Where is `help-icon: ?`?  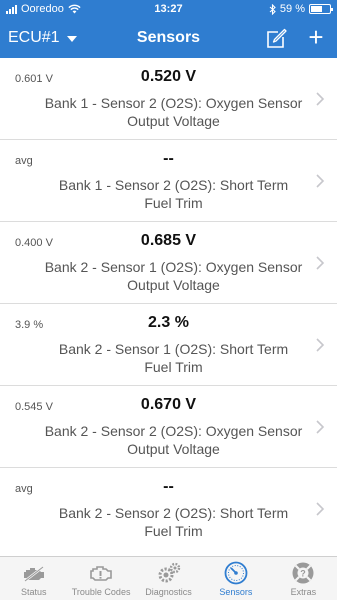 help-icon: ? is located at coordinates (303, 573).